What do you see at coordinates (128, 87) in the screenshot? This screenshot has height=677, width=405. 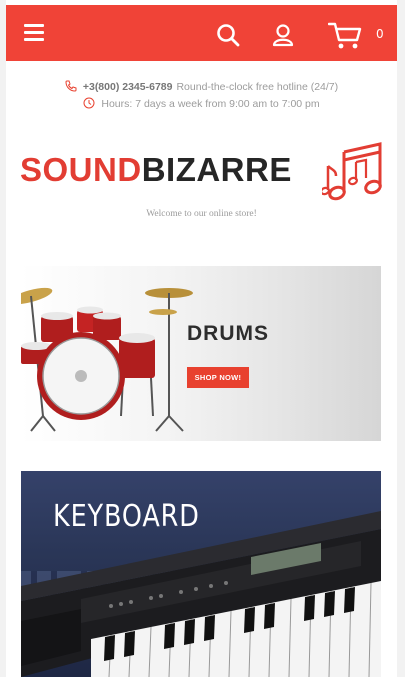 I see `phone-number: +3(800) 2345-6789` at bounding box center [128, 87].